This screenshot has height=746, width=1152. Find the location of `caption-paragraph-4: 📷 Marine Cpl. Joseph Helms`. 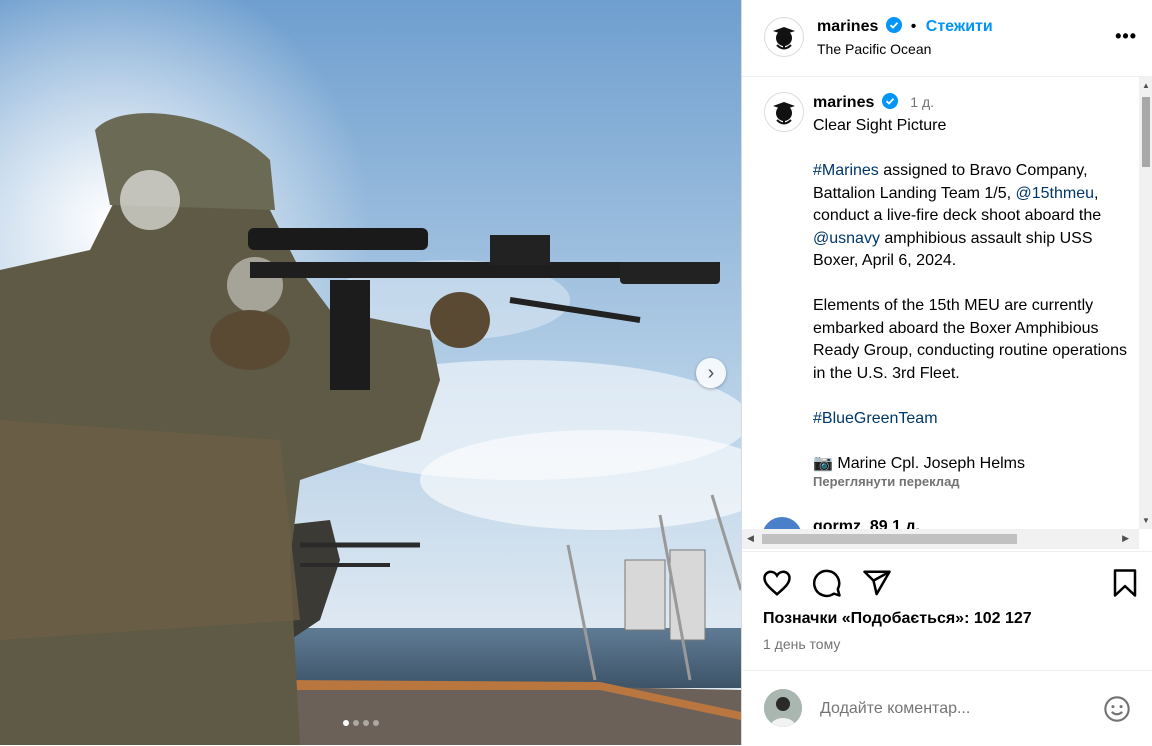

caption-paragraph-4: 📷 Marine Cpl. Joseph Helms is located at coordinates (973, 464).